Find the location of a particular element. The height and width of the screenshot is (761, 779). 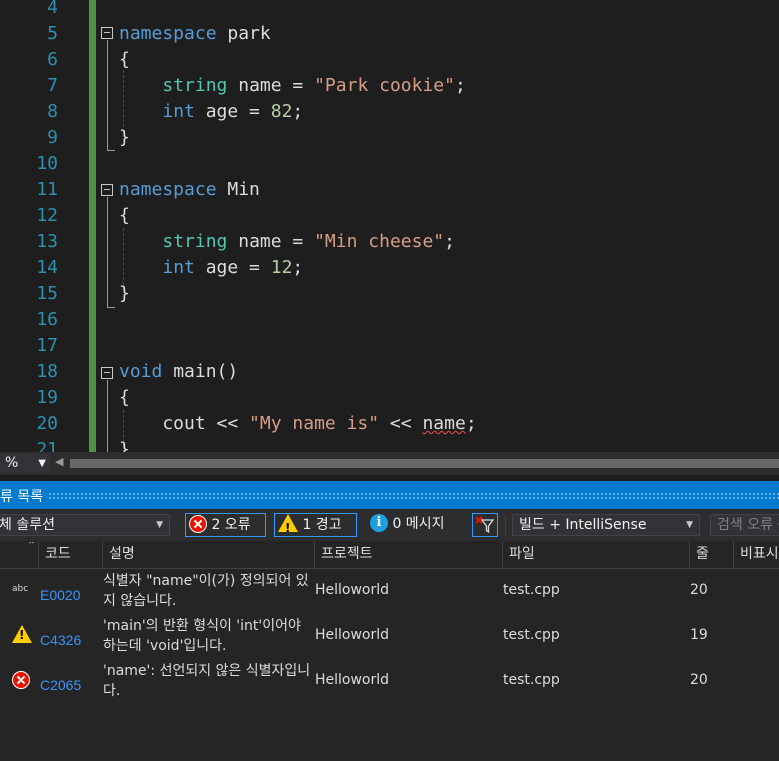

column-line: 줄 is located at coordinates (711, 554).